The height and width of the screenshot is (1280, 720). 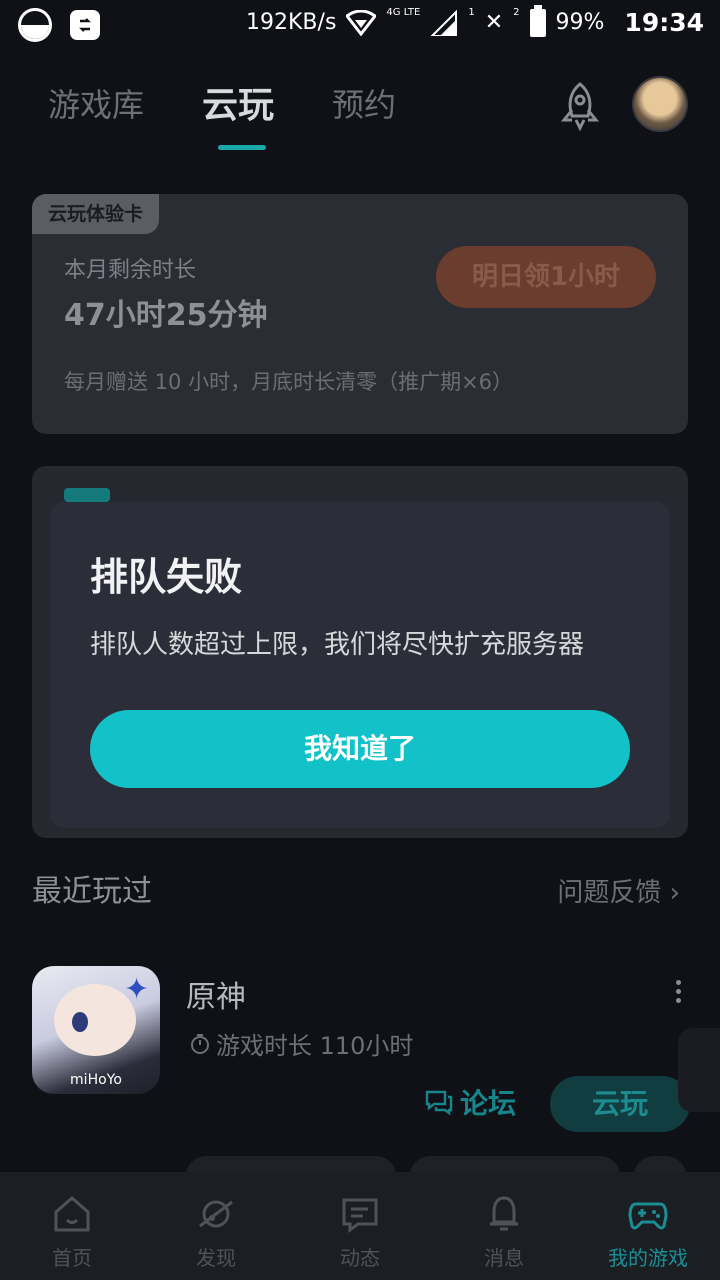 What do you see at coordinates (72, 1258) in the screenshot?
I see `nav-home-label: 首页` at bounding box center [72, 1258].